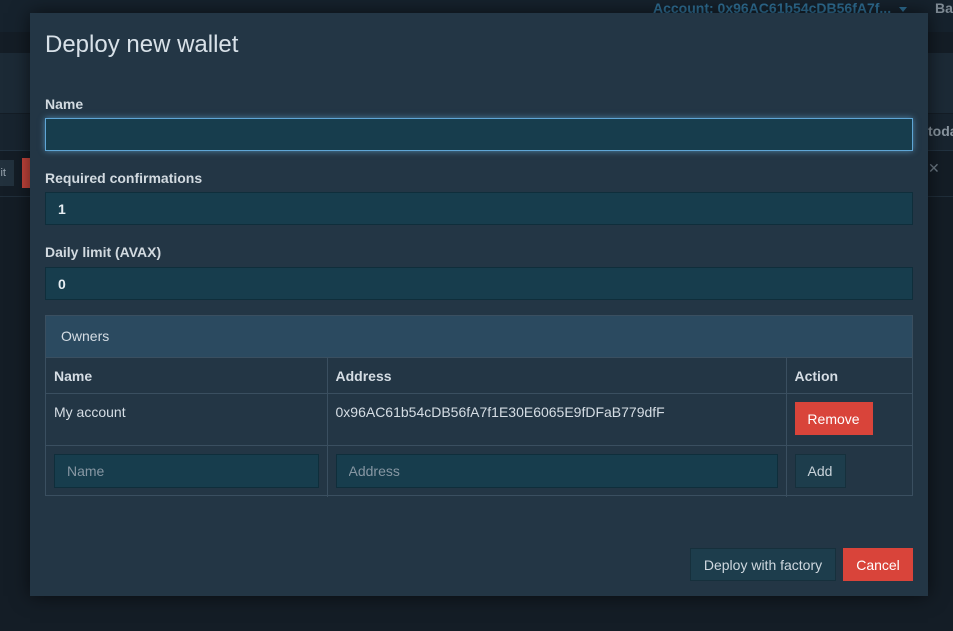 This screenshot has height=631, width=953. What do you see at coordinates (103, 252) in the screenshot?
I see `daily-limit-label: Daily limit (AVAX)` at bounding box center [103, 252].